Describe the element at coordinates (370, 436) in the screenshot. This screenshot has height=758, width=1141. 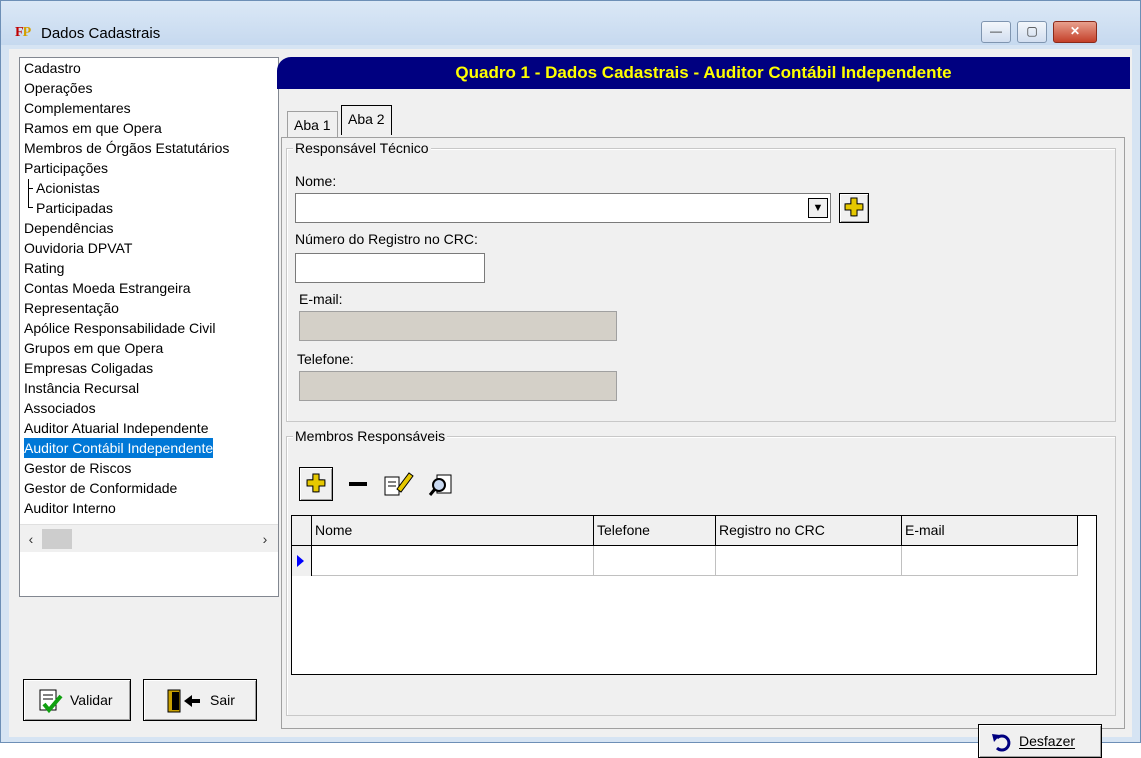
I see `membros-group-title: Membros Responsáveis` at that location.